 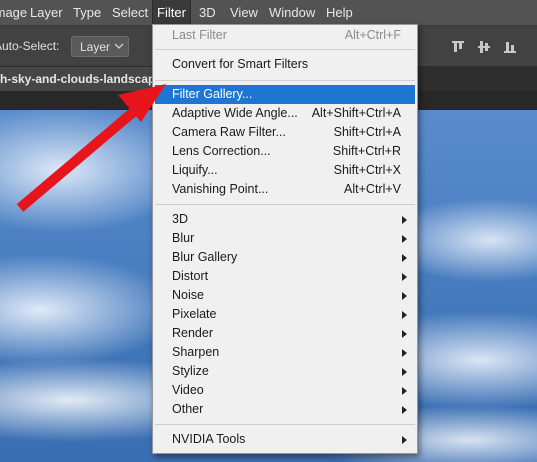 I want to click on menu-image: Image, so click(x=13, y=12).